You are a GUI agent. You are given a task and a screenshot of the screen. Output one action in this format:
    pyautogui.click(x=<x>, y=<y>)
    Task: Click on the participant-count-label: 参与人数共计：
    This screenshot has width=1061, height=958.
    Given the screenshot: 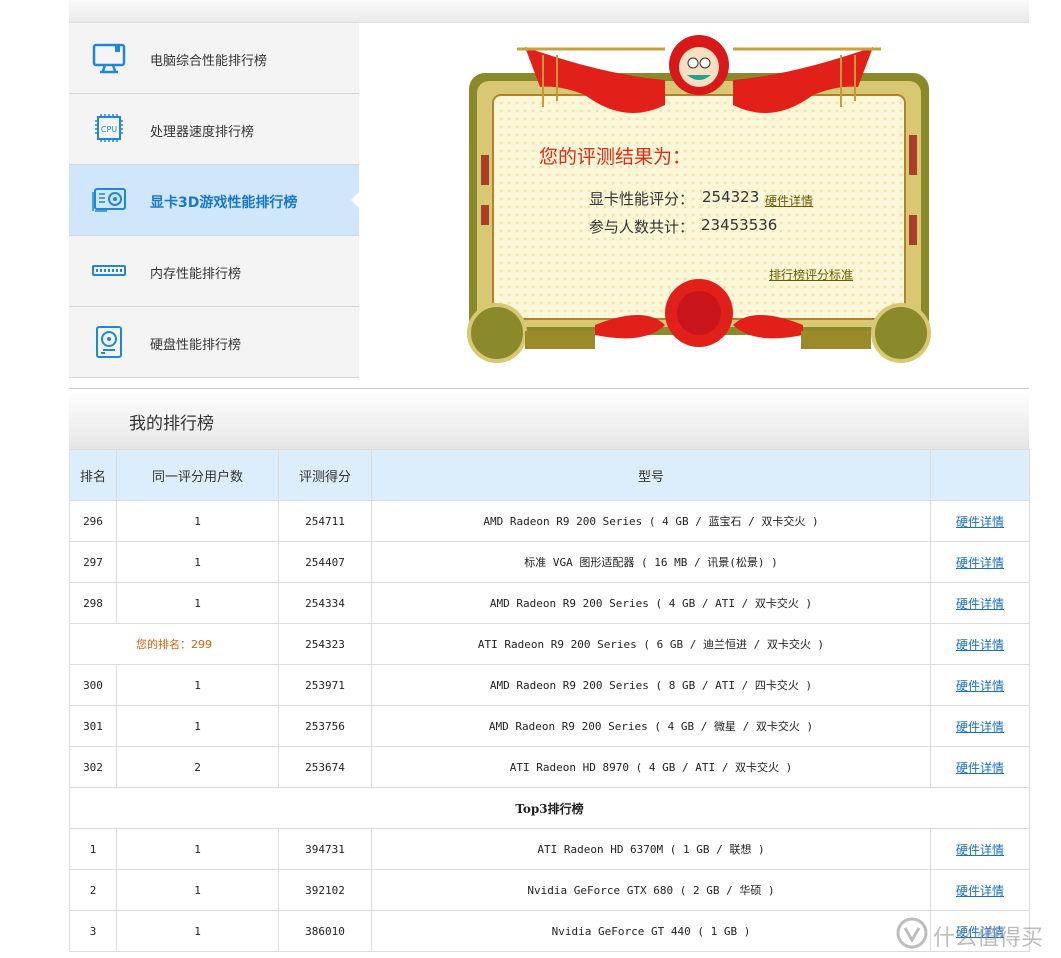 What is the action you would take?
    pyautogui.click(x=642, y=227)
    